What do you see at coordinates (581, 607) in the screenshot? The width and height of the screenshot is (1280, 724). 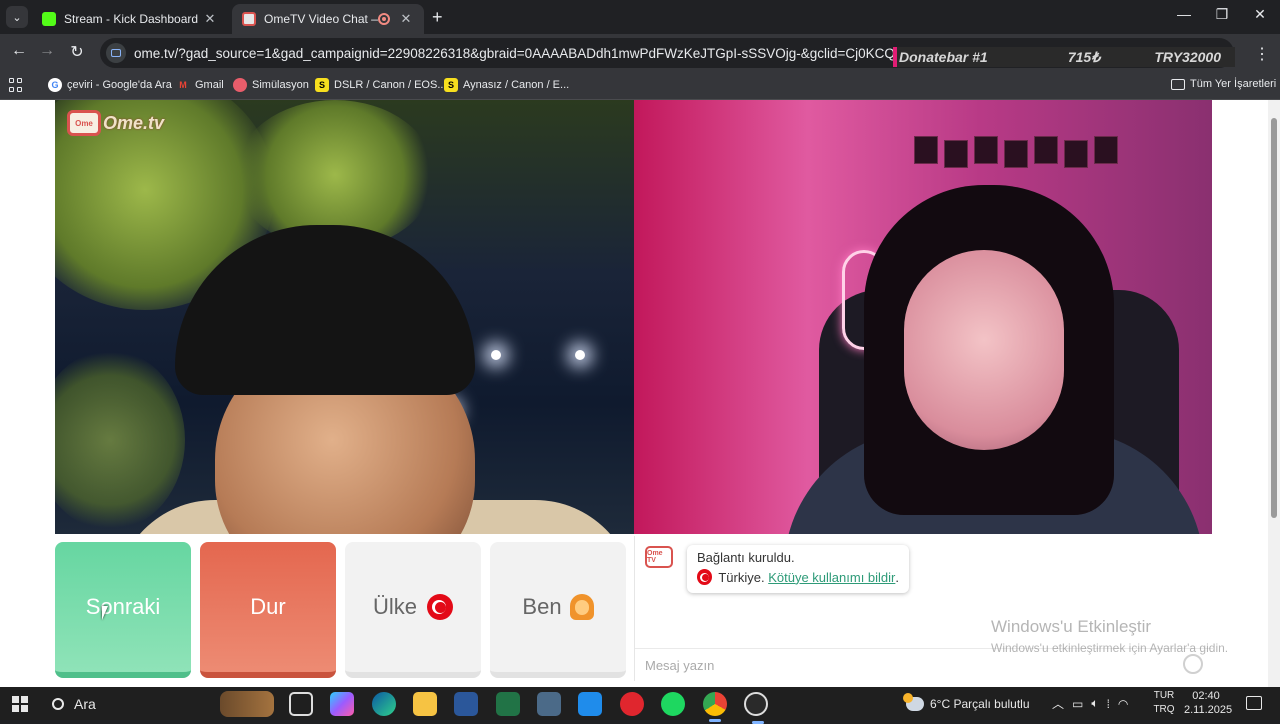 I see `woman-emoji-icon` at bounding box center [581, 607].